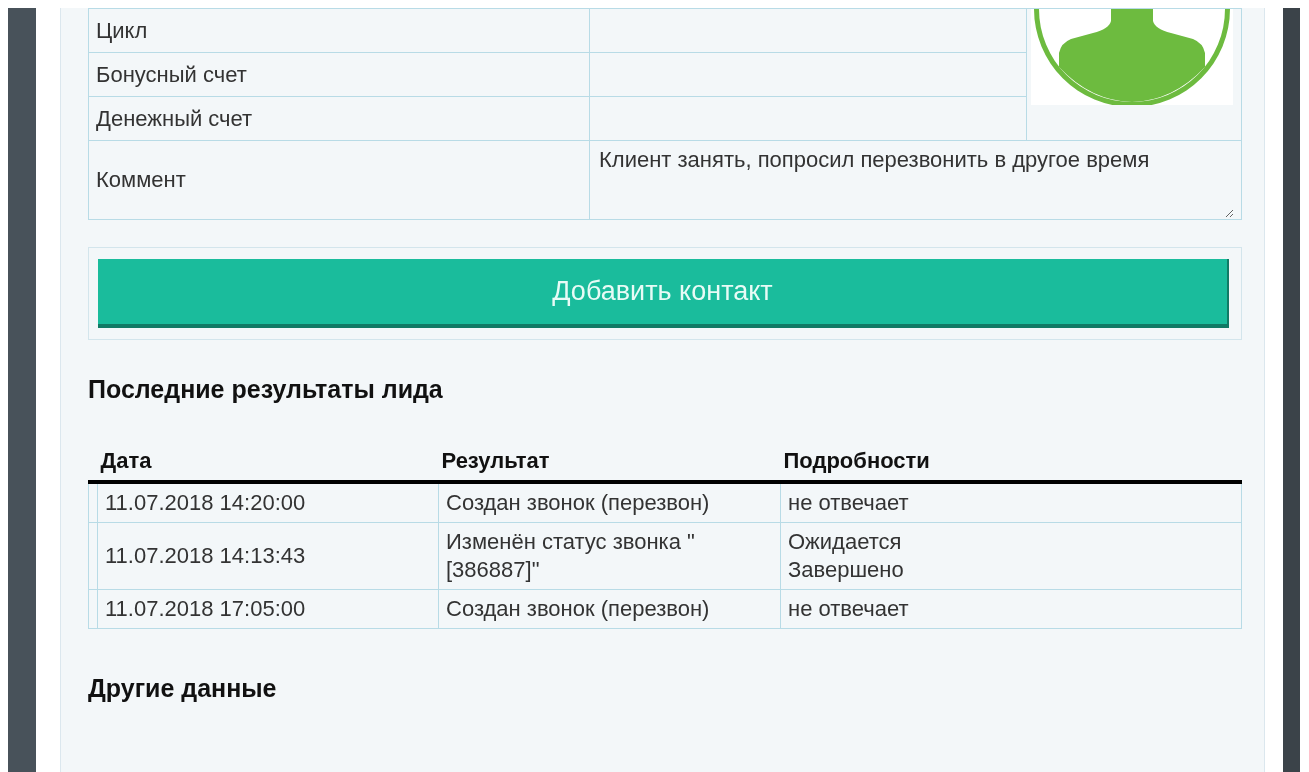 Image resolution: width=1309 pixels, height=772 pixels. I want to click on field-label: Бонусный счет, so click(339, 74).